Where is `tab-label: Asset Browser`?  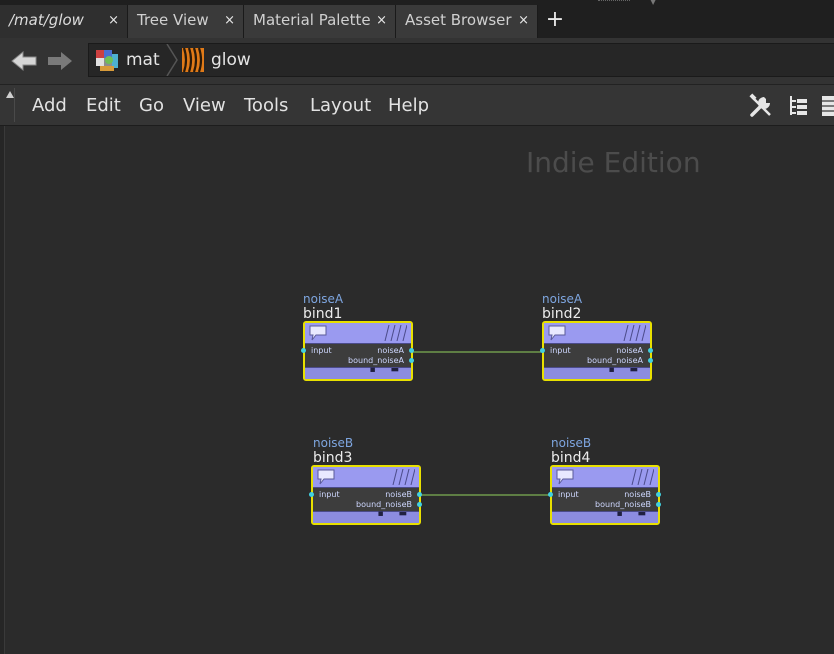 tab-label: Asset Browser is located at coordinates (458, 20).